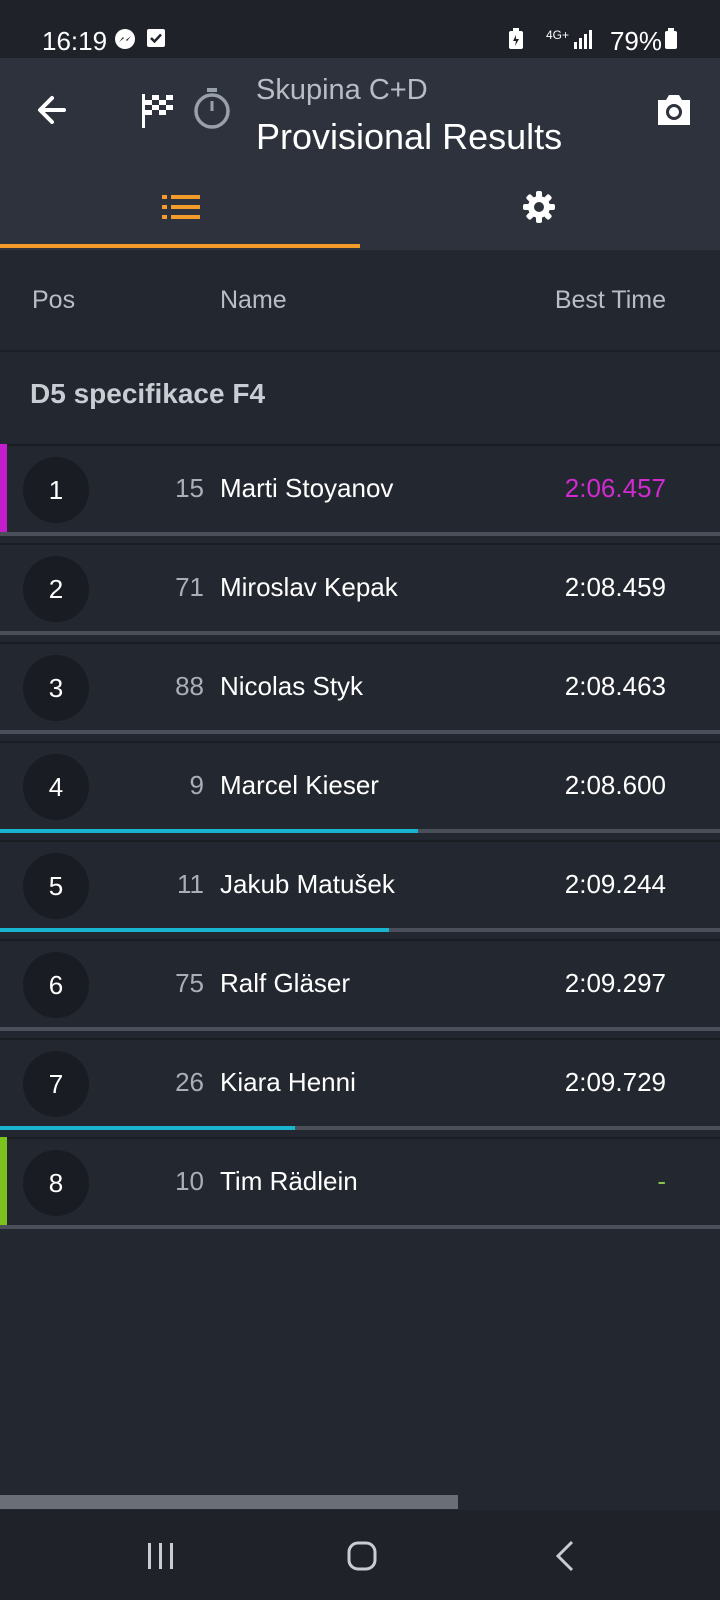 Image resolution: width=720 pixels, height=1600 pixels. I want to click on recent-apps-icon, so click(161, 1556).